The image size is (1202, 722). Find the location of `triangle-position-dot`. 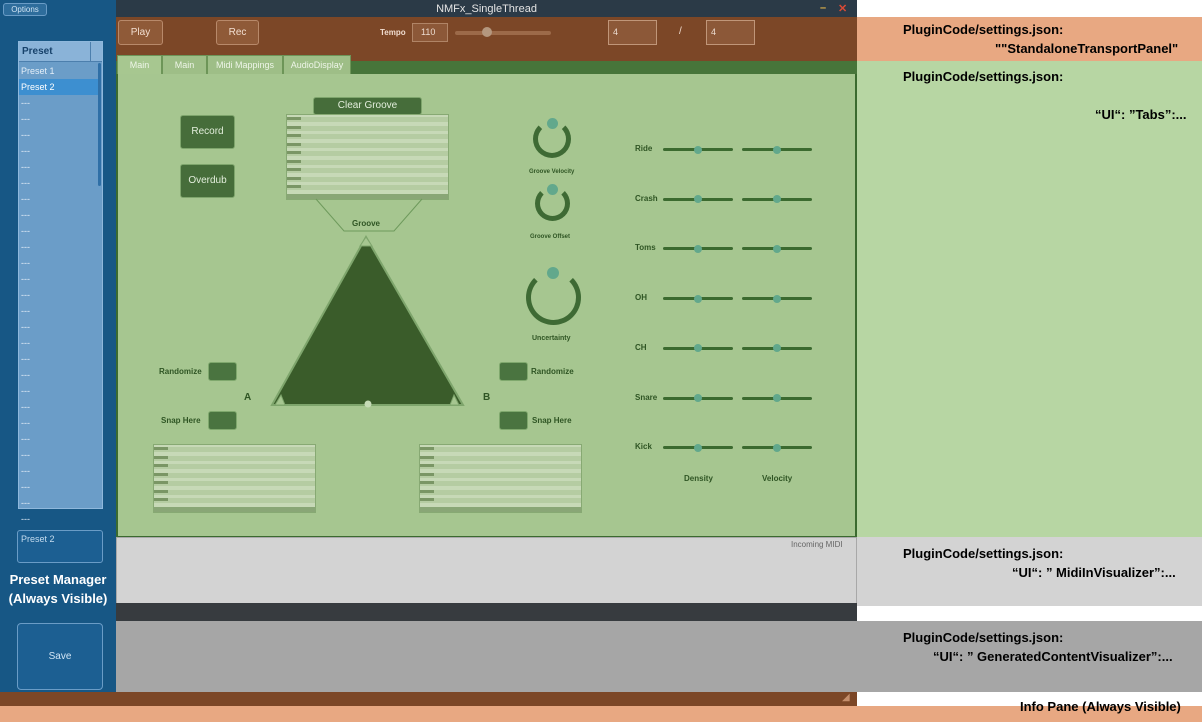

triangle-position-dot is located at coordinates (368, 404).